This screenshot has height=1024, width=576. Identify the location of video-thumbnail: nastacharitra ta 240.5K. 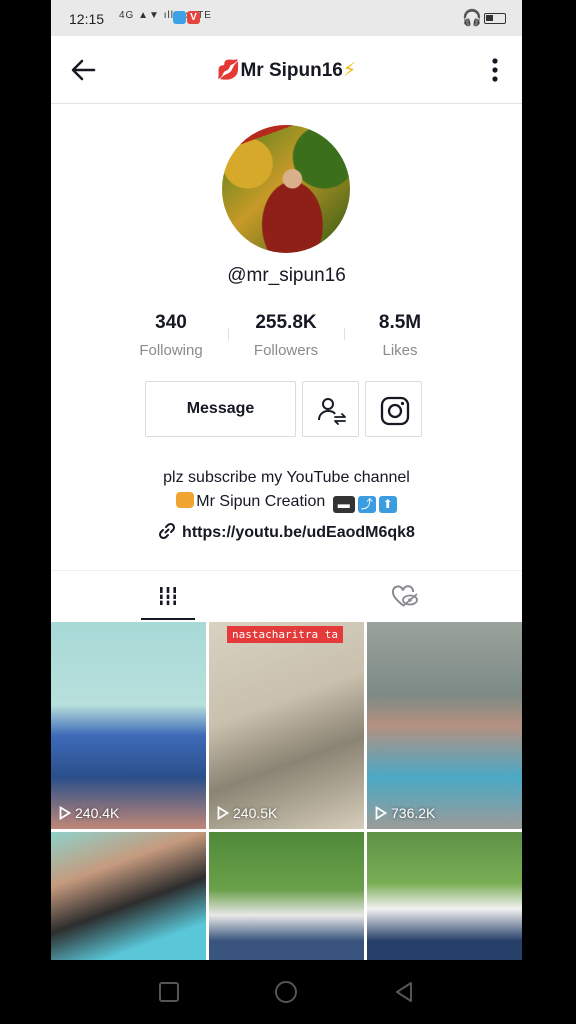
(286, 725).